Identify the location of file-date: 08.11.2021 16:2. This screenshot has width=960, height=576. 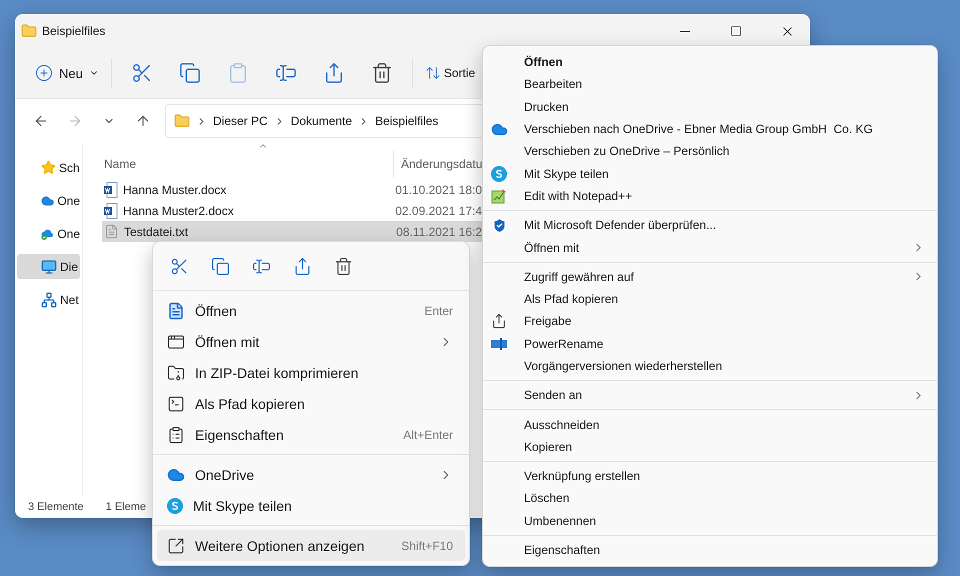
(439, 231).